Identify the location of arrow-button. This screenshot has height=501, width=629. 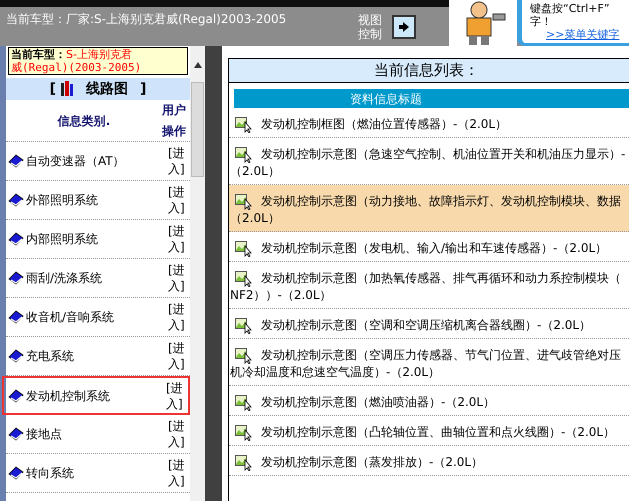
(404, 27).